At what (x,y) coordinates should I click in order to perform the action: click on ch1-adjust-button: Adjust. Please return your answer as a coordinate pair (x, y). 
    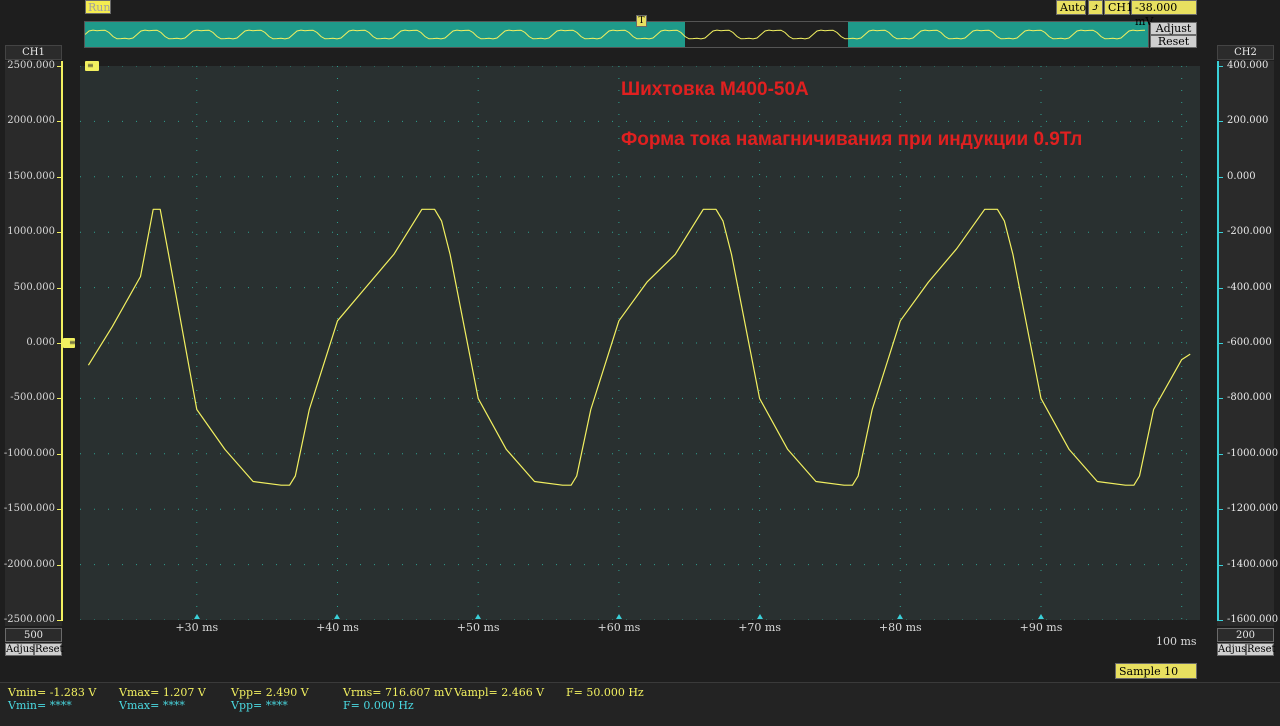
    Looking at the image, I should click on (21, 649).